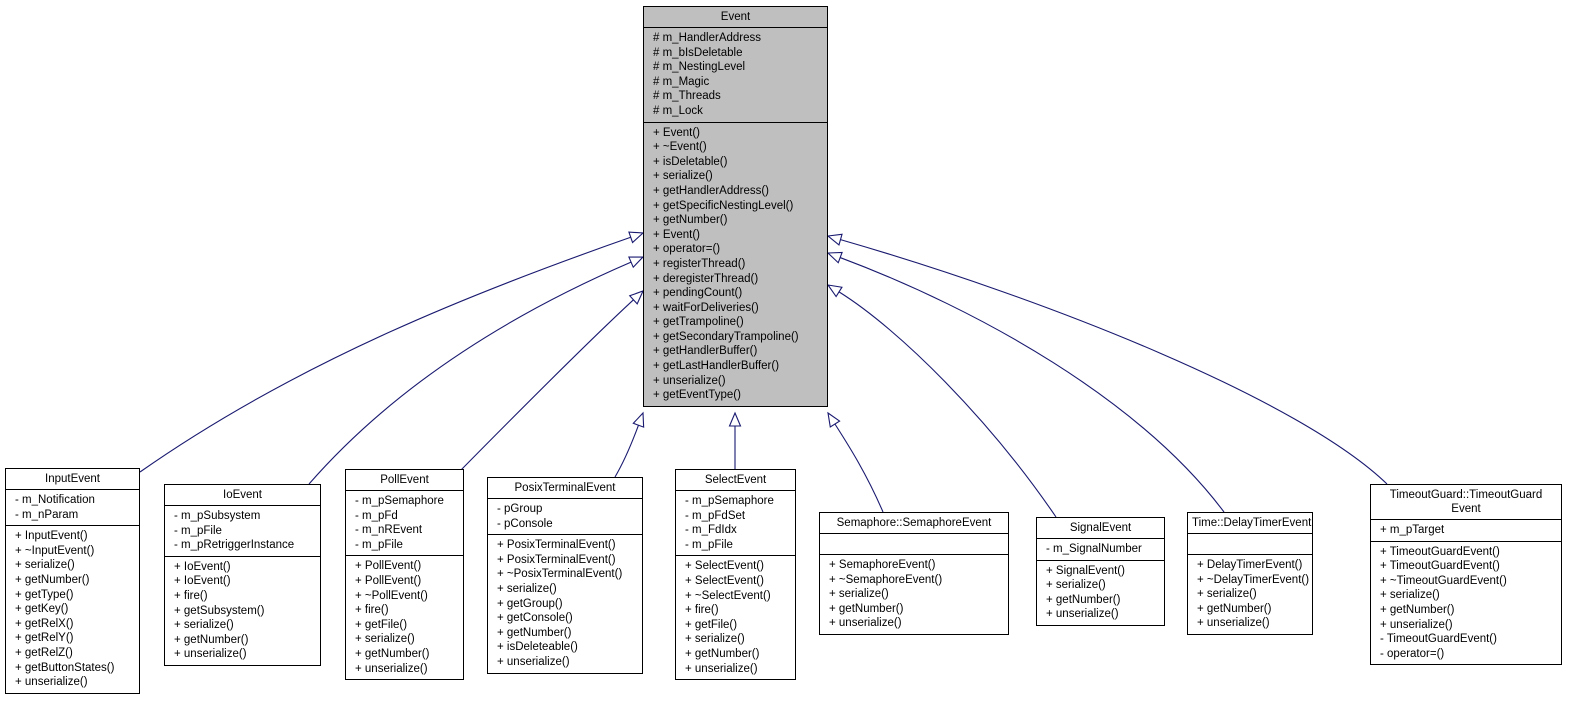 This screenshot has height=712, width=1589. I want to click on method: + DelayTimerEvent(), so click(1250, 565).